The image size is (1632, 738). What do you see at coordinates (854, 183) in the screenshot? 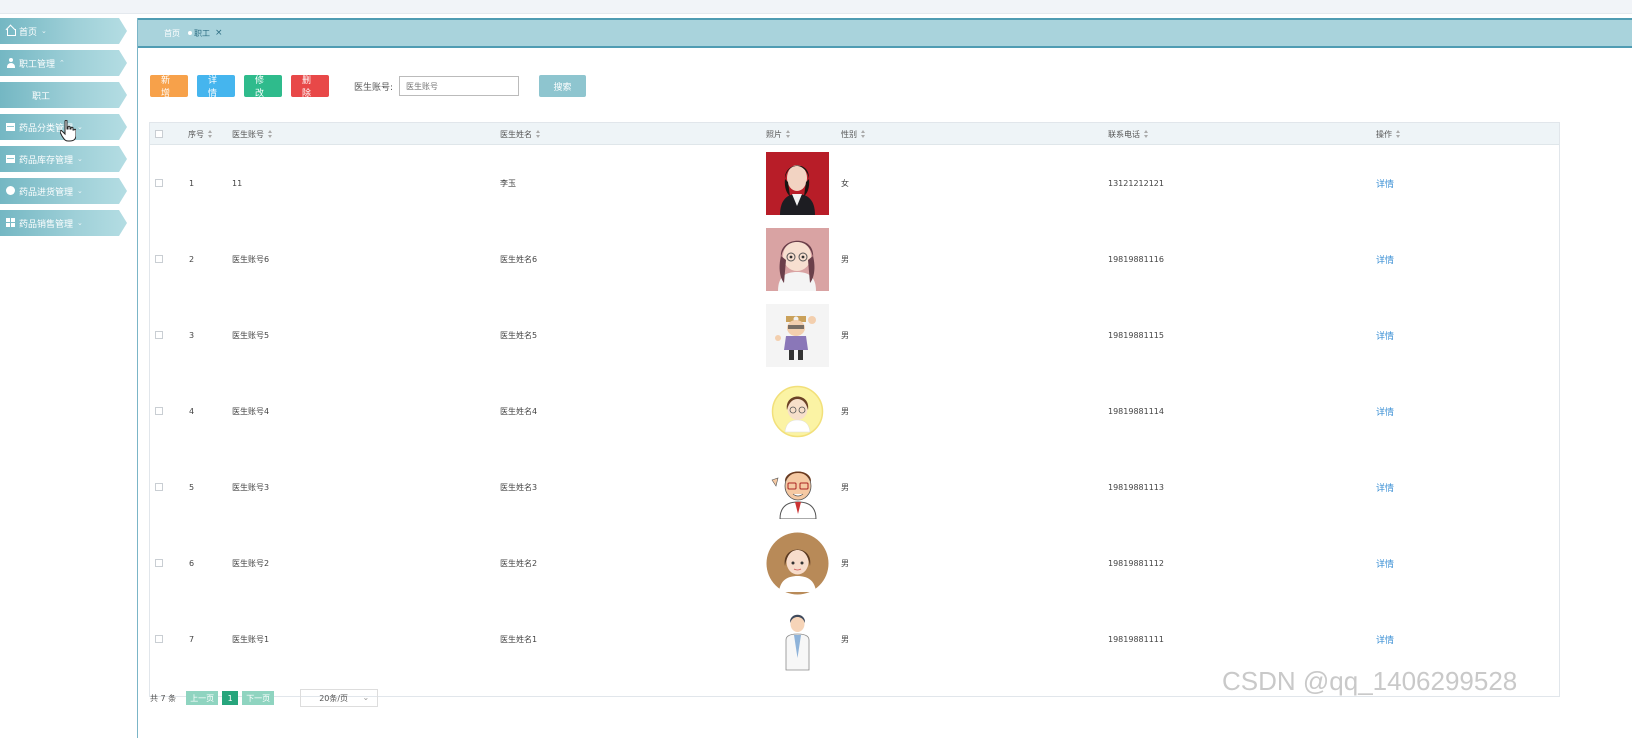
I see `table-row: 1 11 李玉 女 13121212121 详情` at bounding box center [854, 183].